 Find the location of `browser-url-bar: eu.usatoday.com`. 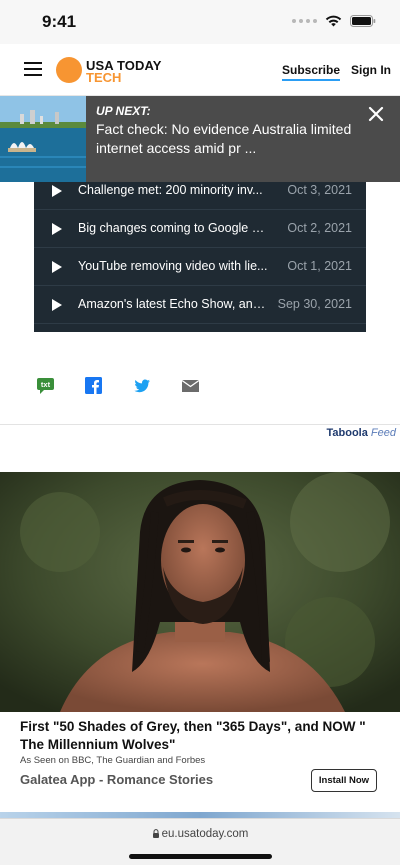

browser-url-bar: eu.usatoday.com is located at coordinates (200, 841).